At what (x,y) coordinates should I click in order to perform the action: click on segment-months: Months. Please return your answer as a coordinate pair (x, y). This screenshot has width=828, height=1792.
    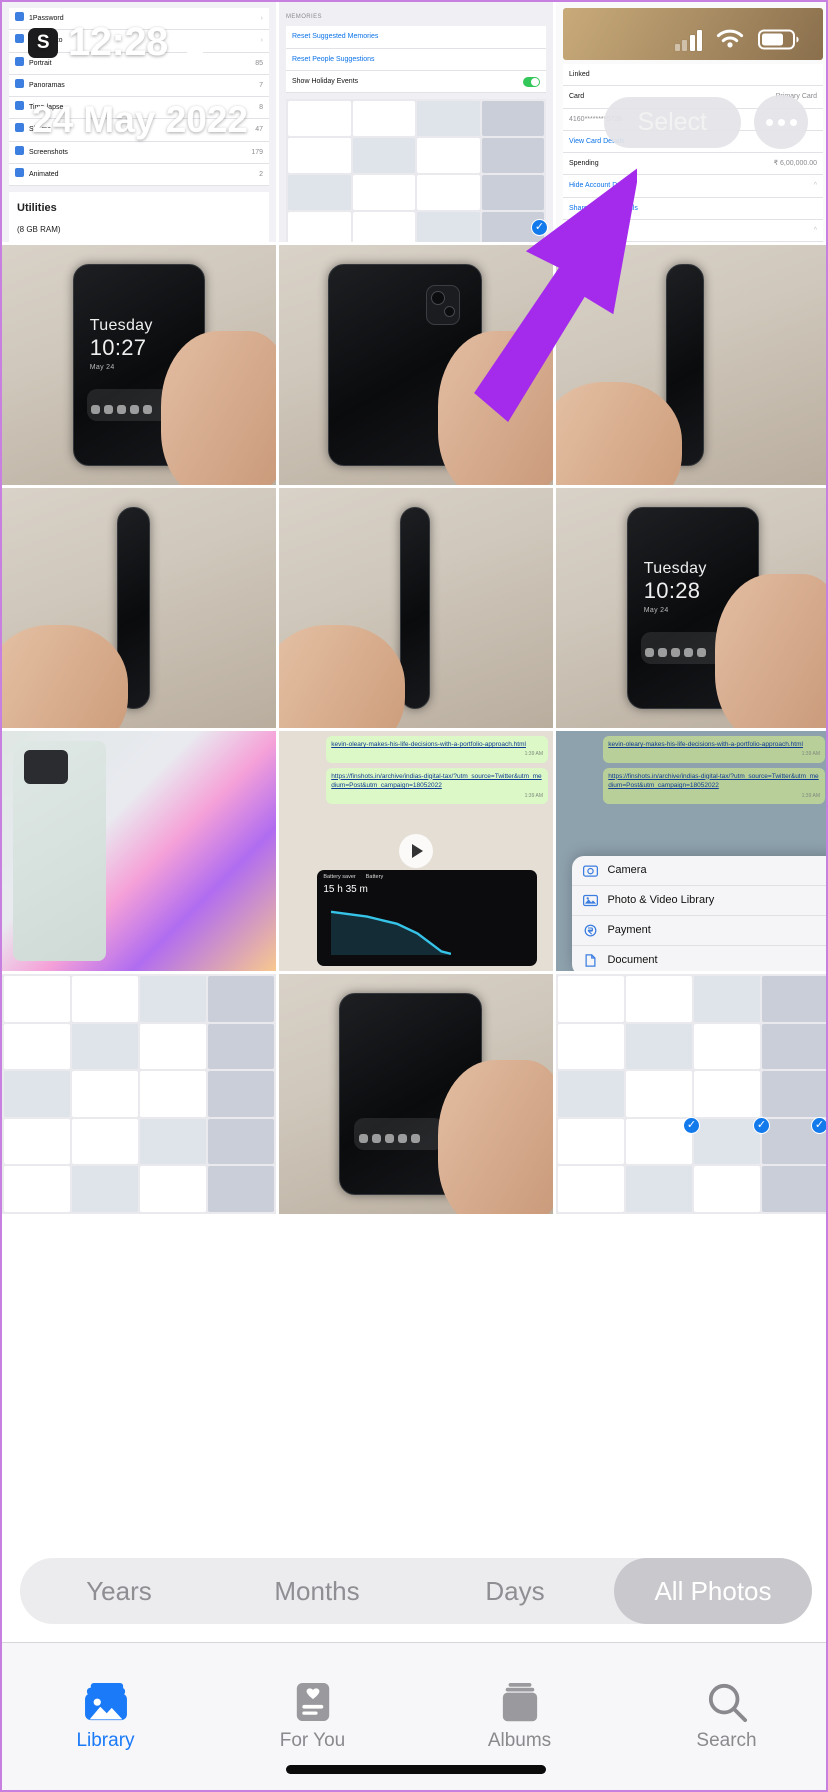
    Looking at the image, I should click on (317, 1591).